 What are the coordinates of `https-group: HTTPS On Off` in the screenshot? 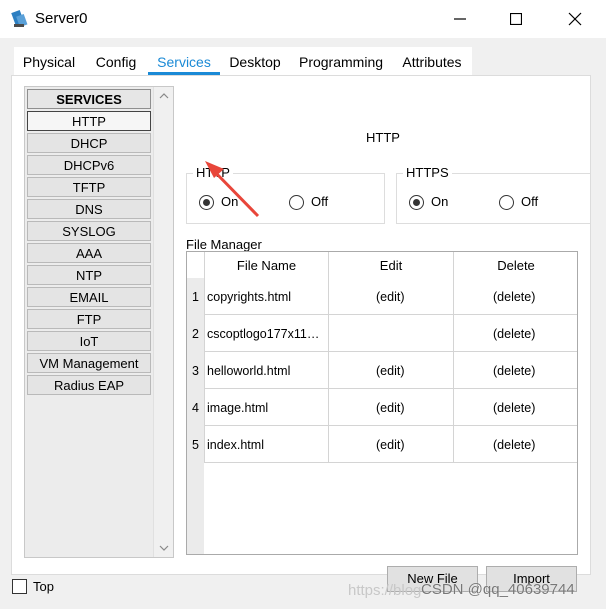 It's located at (493, 194).